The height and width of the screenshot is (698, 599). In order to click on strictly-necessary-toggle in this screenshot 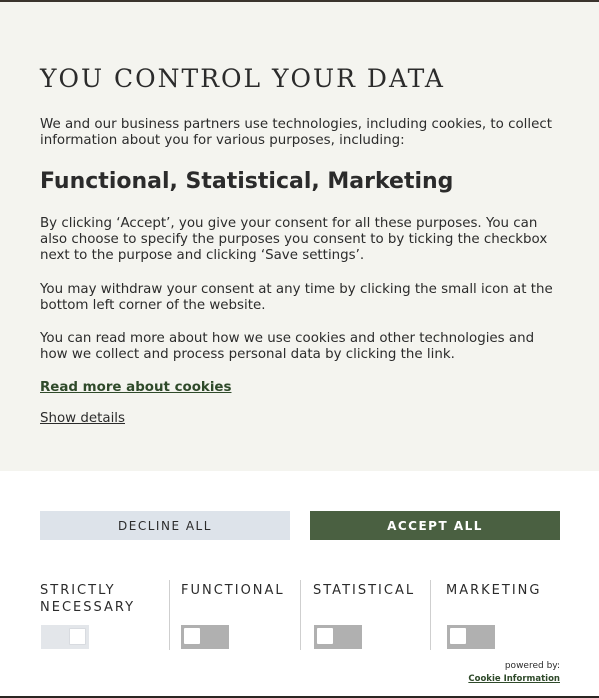, I will do `click(65, 637)`.